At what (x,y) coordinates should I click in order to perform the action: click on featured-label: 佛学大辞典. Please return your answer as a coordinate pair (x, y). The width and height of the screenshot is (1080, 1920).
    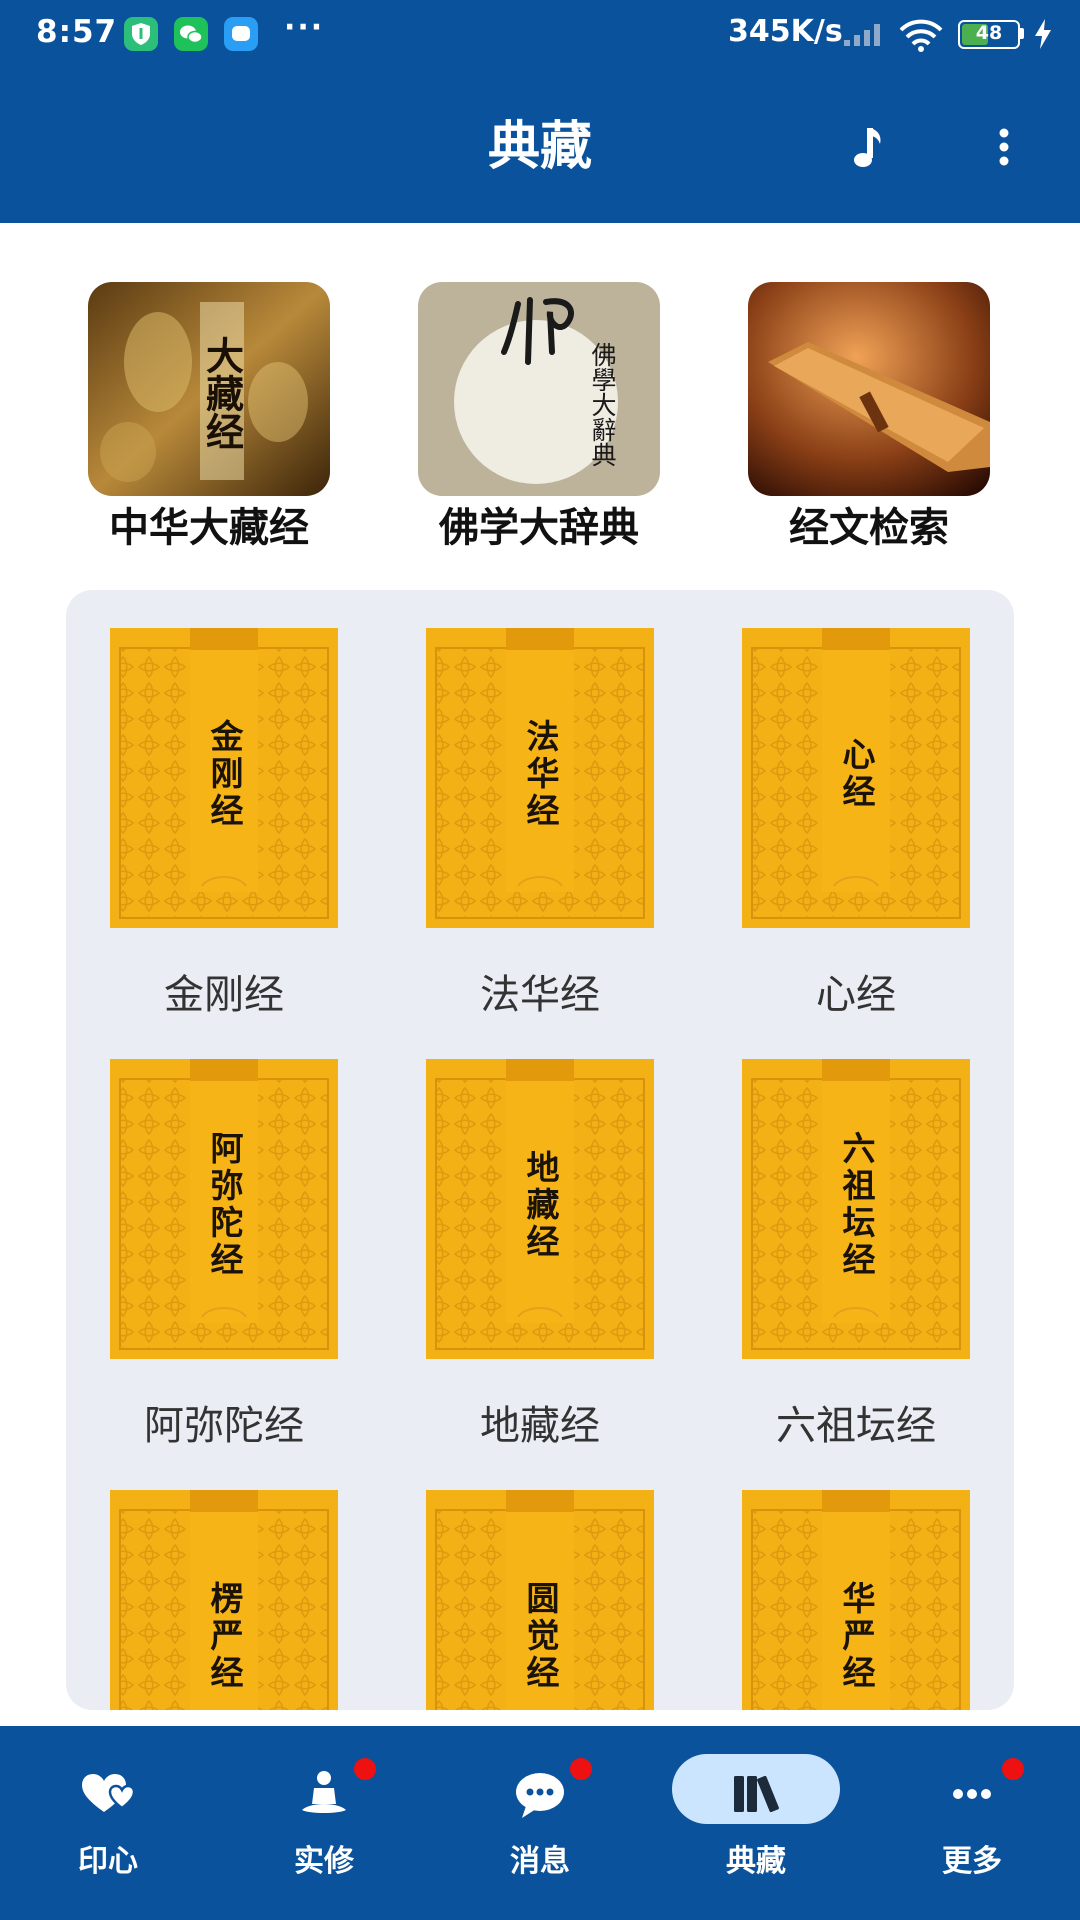
    Looking at the image, I should click on (539, 528).